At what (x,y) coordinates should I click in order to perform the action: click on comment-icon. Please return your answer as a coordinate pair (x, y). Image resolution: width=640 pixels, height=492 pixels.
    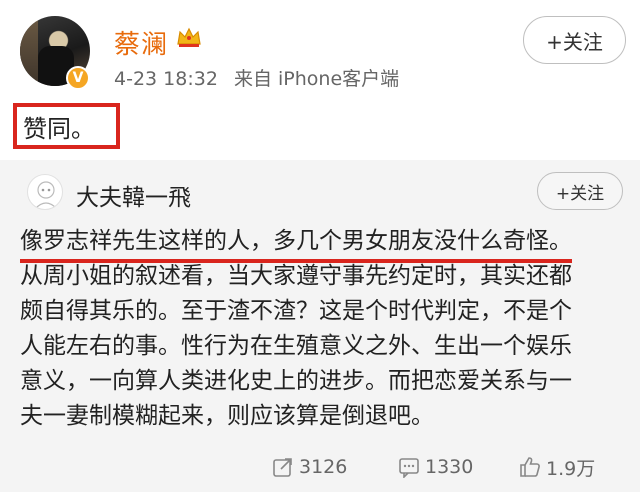
    Looking at the image, I should click on (409, 468).